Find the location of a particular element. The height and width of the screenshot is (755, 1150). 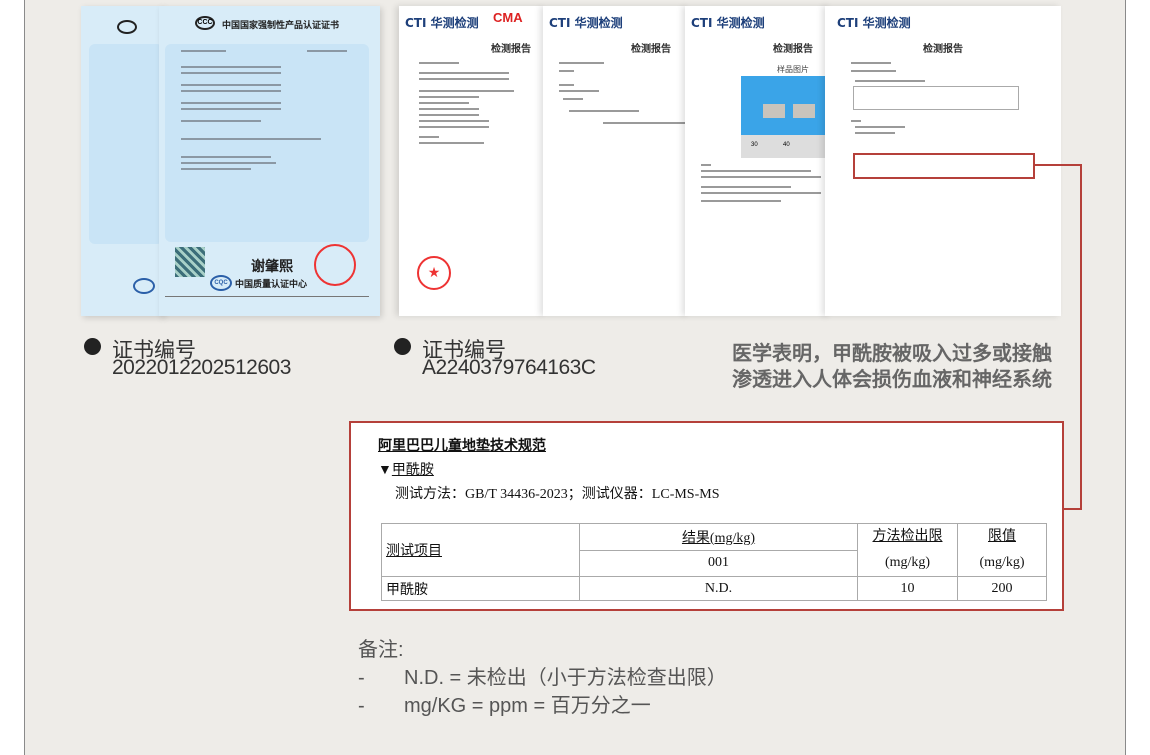

qr-code is located at coordinates (190, 262).